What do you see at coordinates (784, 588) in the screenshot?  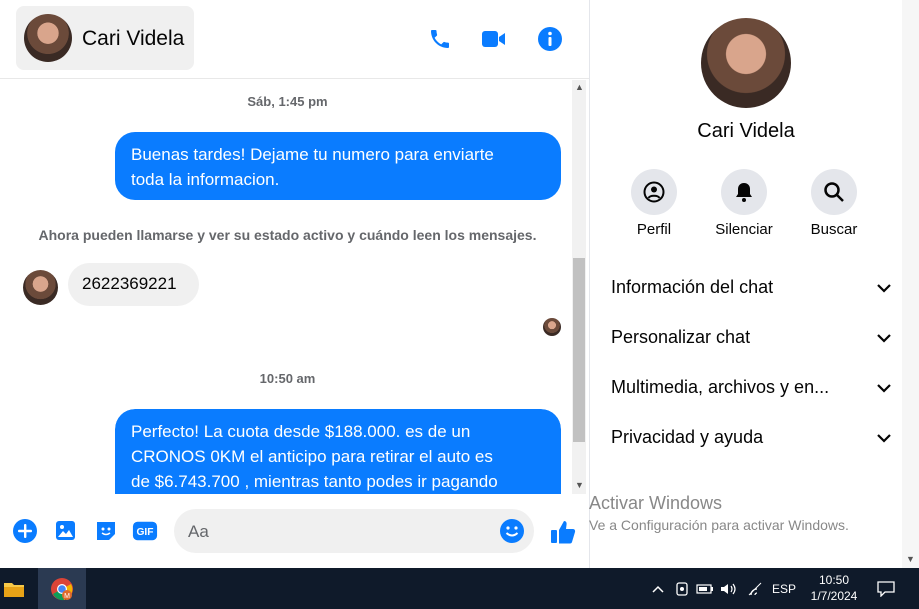 I see `language-indicator: ESP` at bounding box center [784, 588].